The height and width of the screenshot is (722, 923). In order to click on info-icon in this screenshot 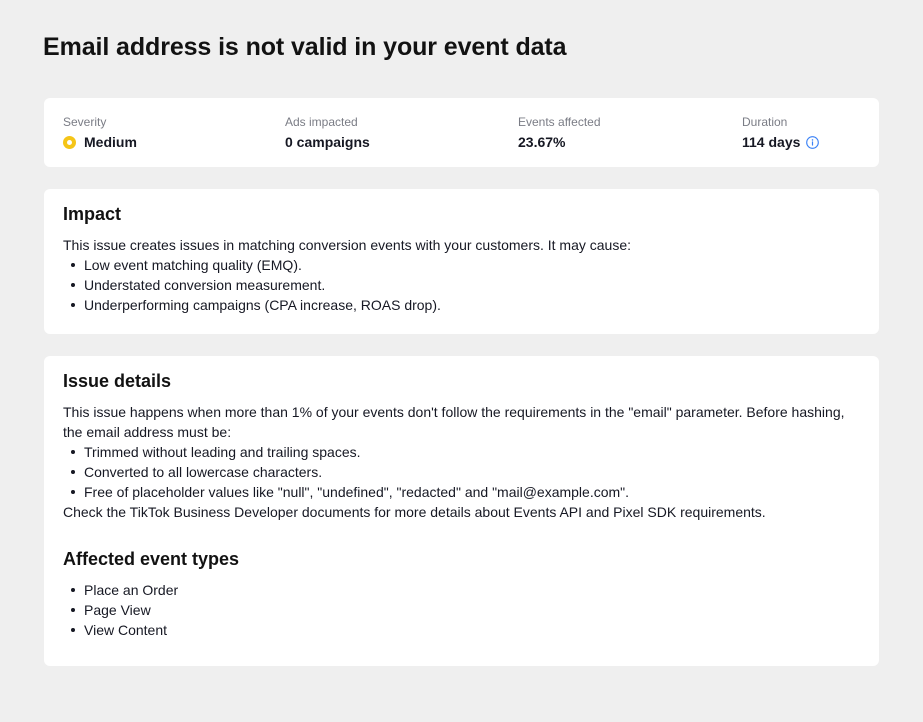, I will do `click(813, 142)`.